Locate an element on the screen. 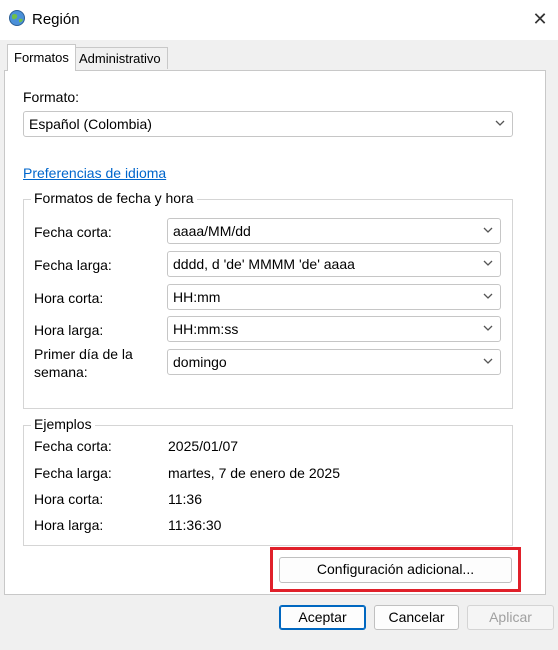 This screenshot has width=558, height=650. ok-button: Aceptar is located at coordinates (322, 617).